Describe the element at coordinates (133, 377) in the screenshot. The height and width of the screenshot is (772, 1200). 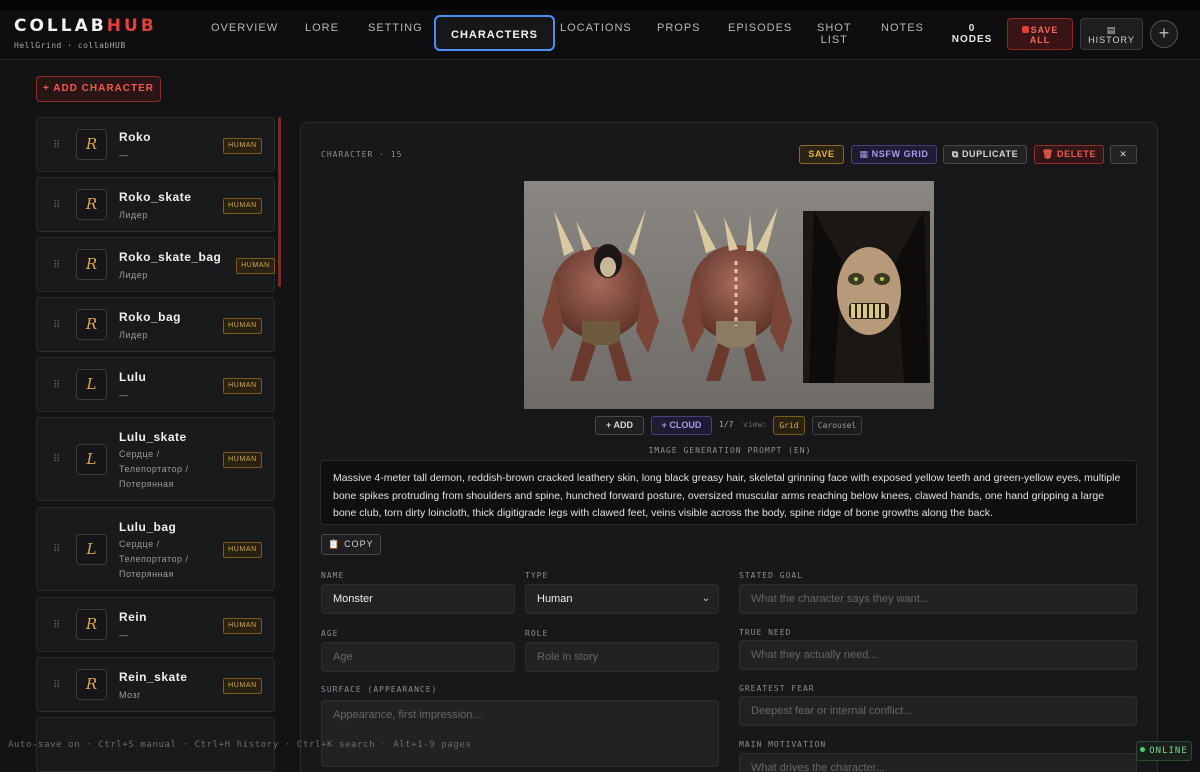
I see `character-name: Lulu` at that location.